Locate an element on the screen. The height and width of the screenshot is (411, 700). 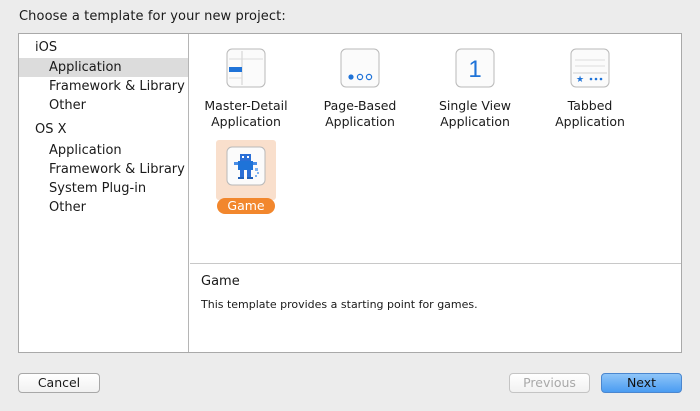
sidebar-item-ios-application: Application is located at coordinates (103, 67).